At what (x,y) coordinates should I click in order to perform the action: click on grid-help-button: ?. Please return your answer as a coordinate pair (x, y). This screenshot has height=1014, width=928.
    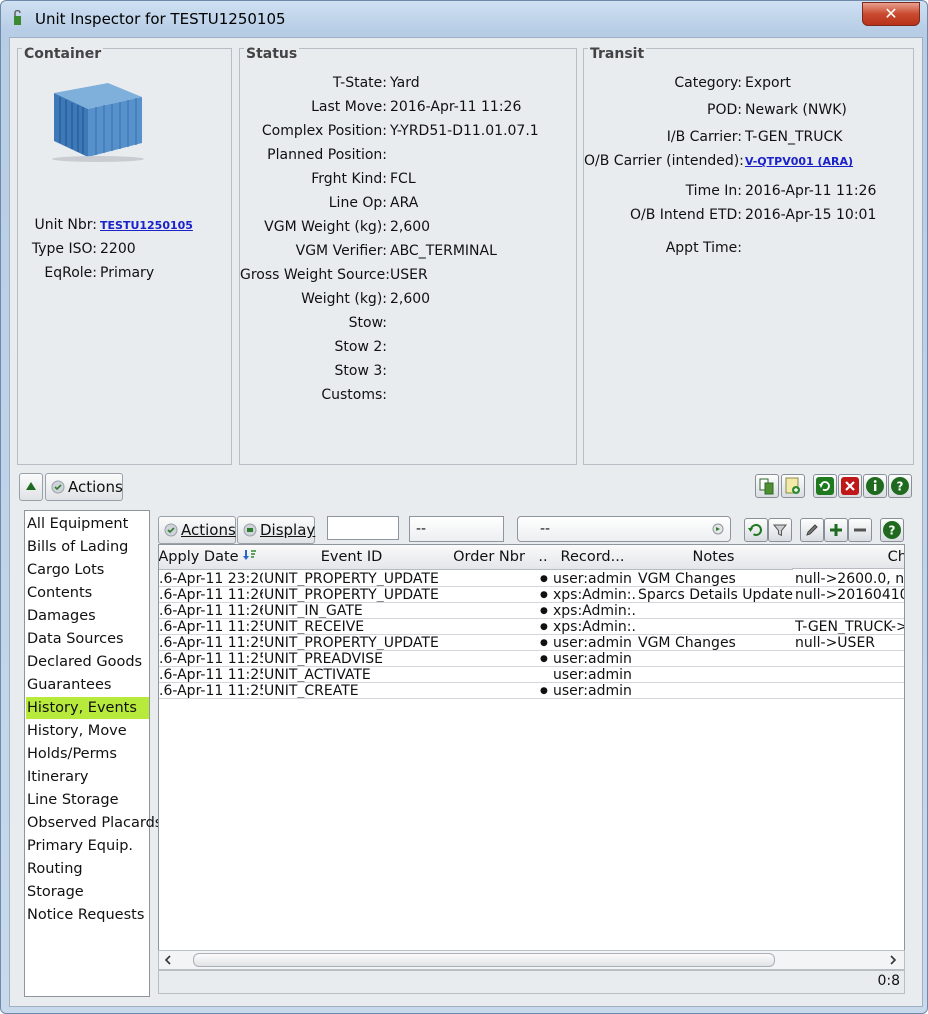
    Looking at the image, I should click on (892, 530).